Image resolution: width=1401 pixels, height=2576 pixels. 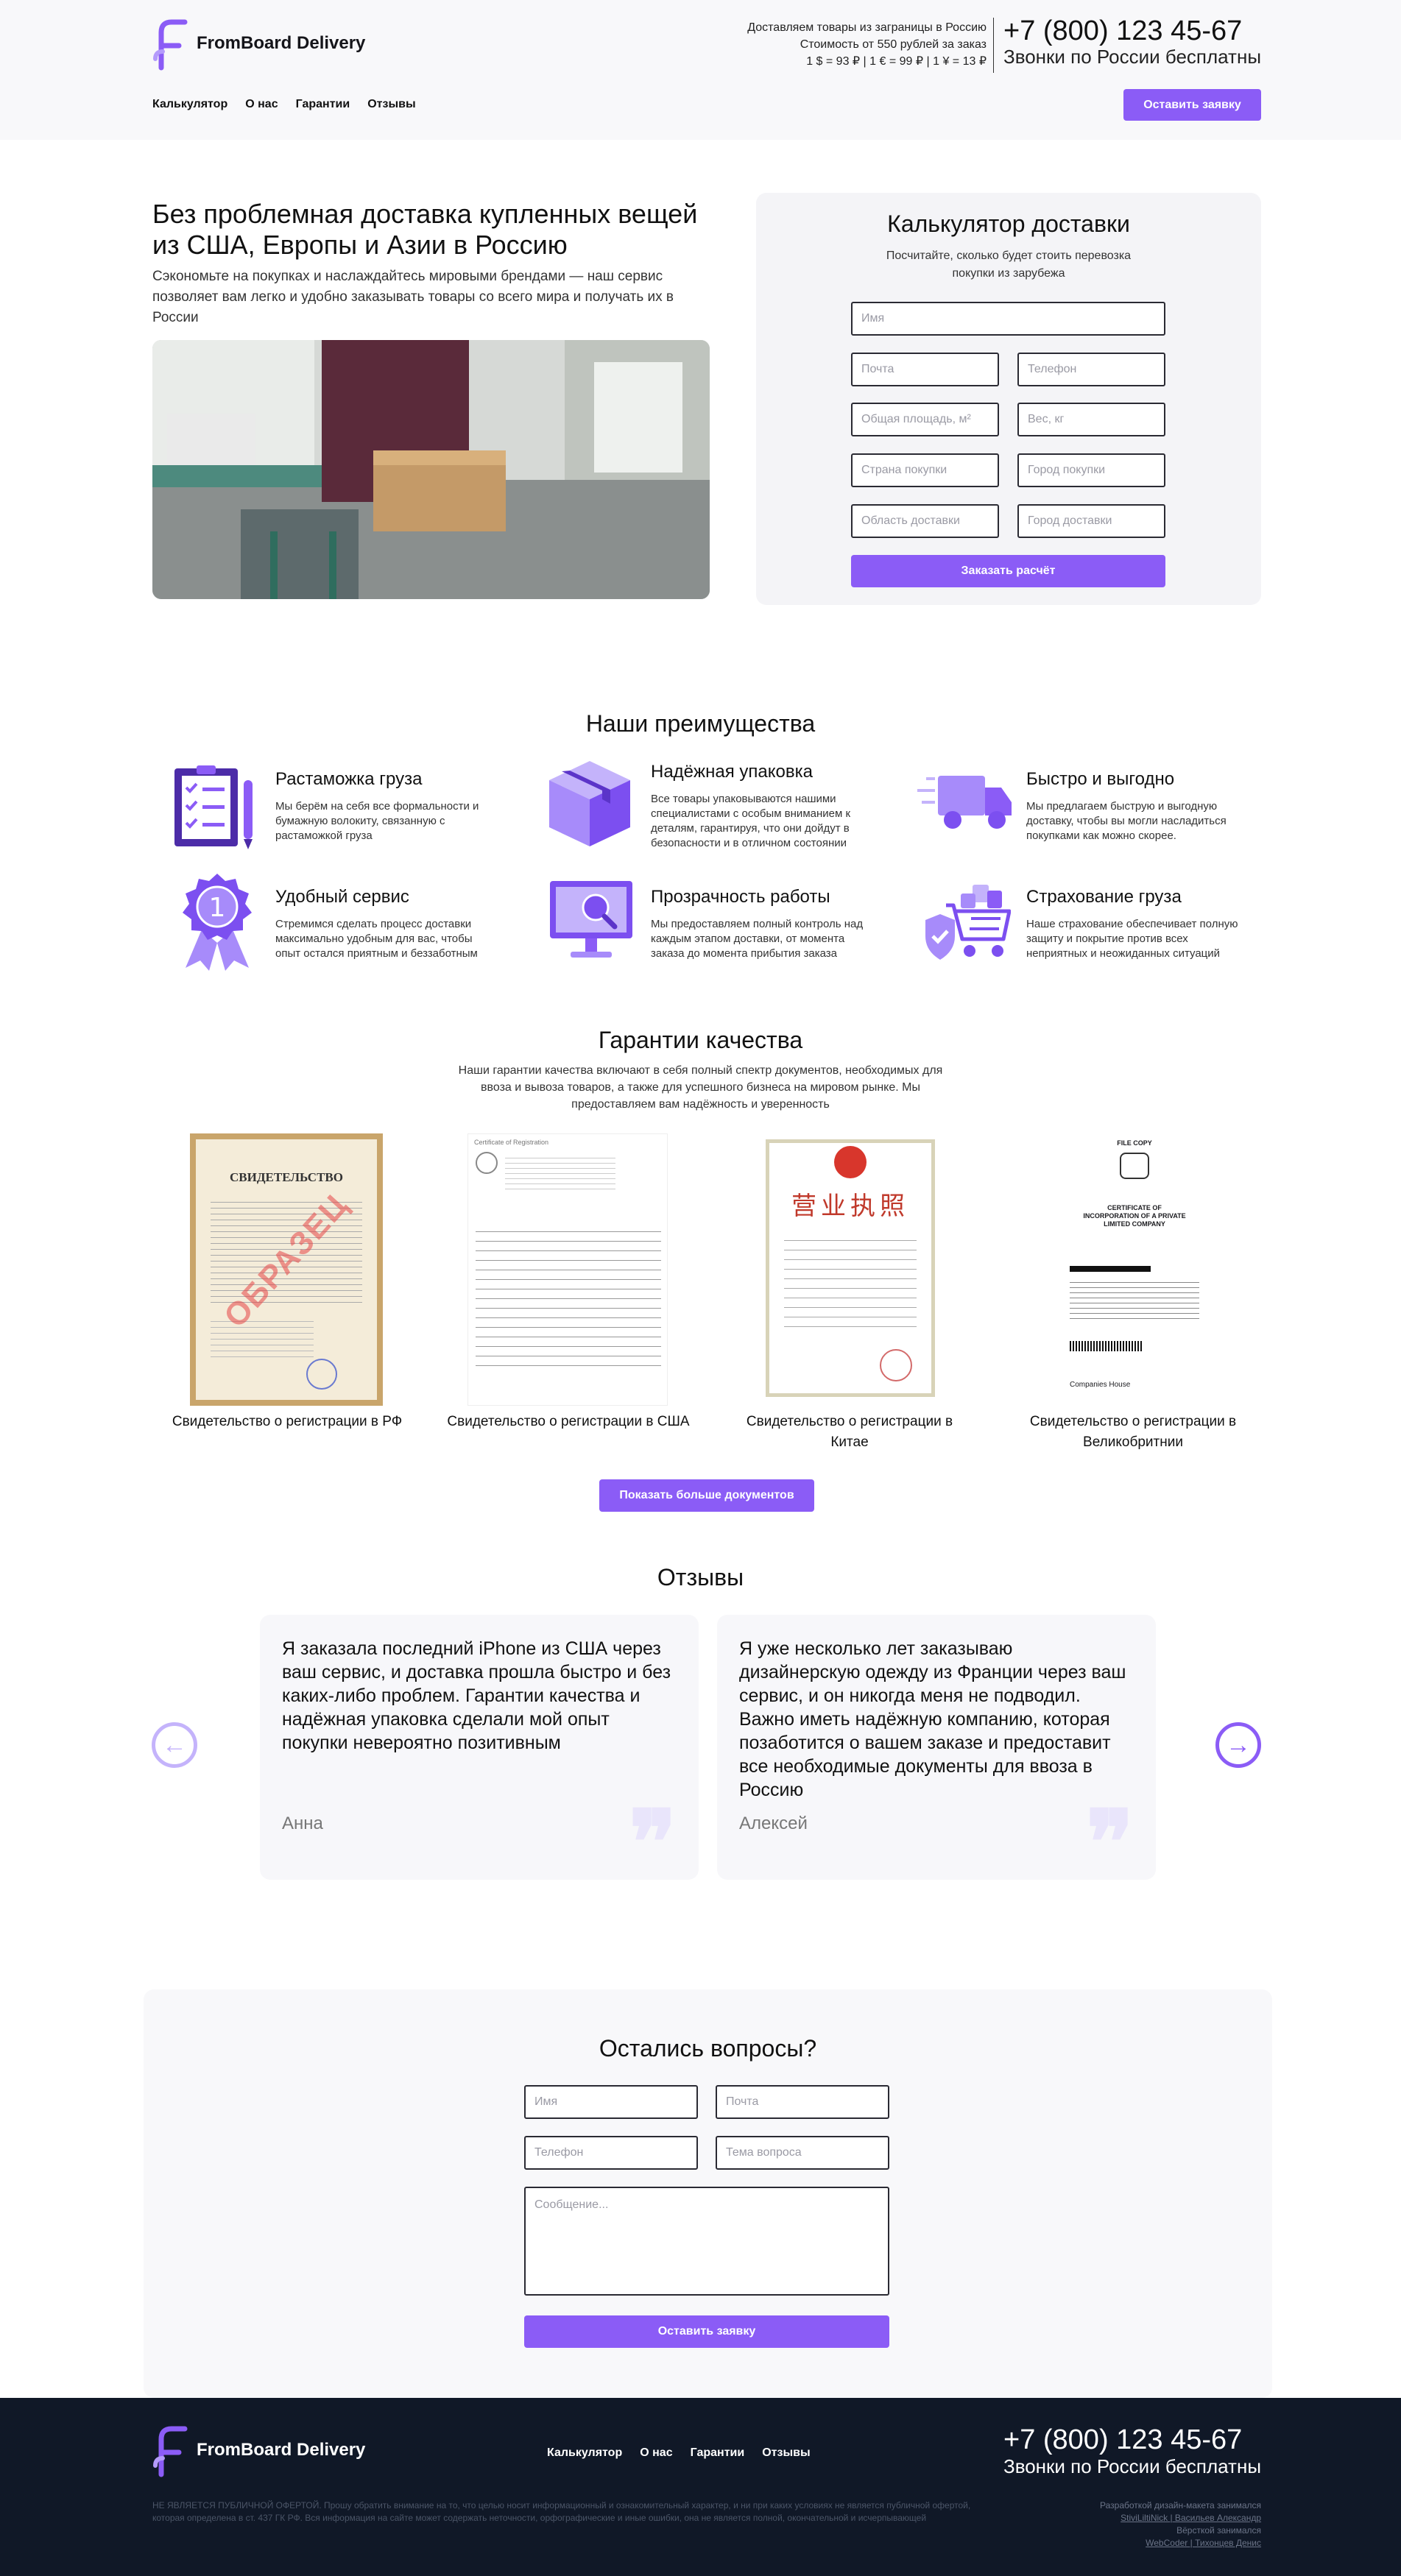 I want to click on svg-text: 1, so click(x=217, y=908).